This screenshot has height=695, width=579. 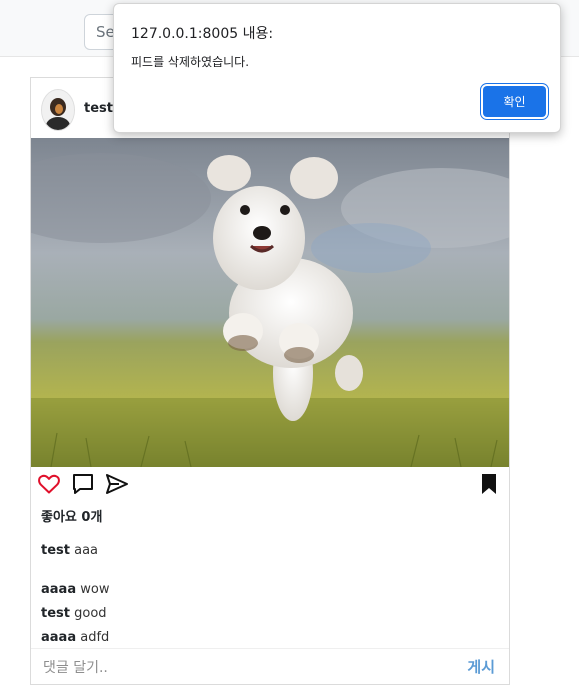 I want to click on comment-text: good, so click(x=90, y=613).